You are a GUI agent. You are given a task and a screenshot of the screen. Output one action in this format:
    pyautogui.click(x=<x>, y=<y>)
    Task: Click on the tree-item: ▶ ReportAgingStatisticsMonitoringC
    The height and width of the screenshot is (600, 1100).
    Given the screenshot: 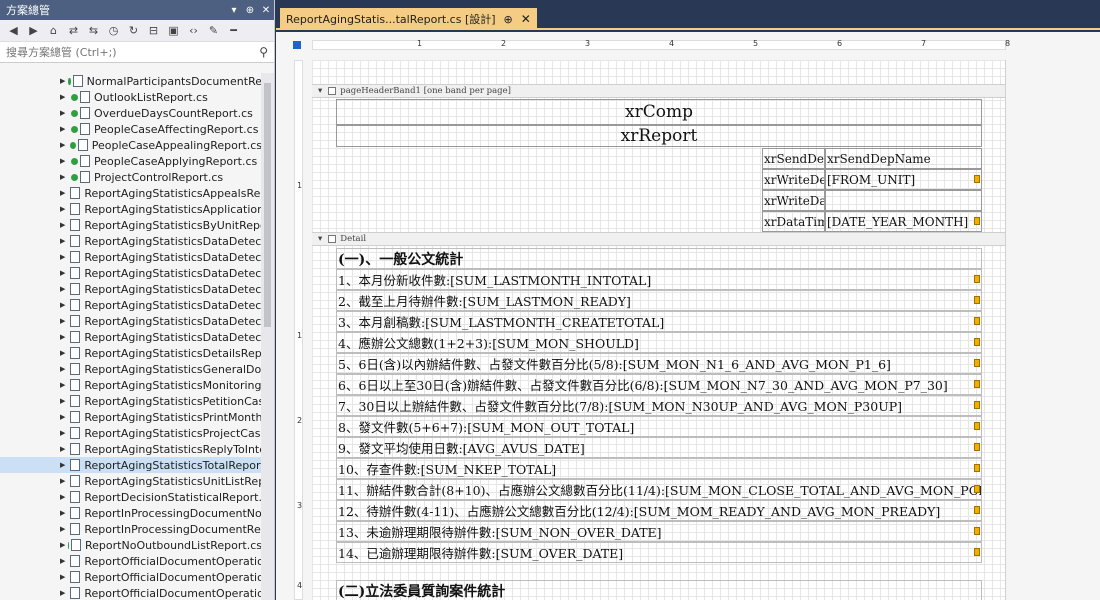 What is the action you would take?
    pyautogui.click(x=131, y=385)
    